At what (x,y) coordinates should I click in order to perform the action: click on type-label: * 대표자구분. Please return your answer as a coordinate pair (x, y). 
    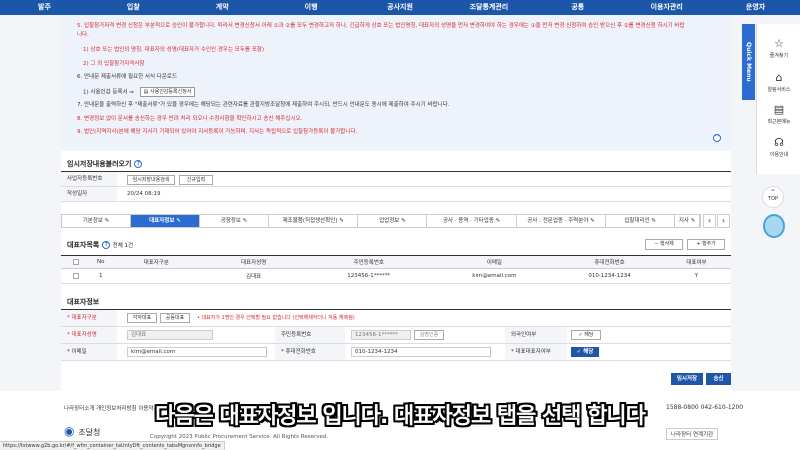
    Looking at the image, I should click on (89, 318).